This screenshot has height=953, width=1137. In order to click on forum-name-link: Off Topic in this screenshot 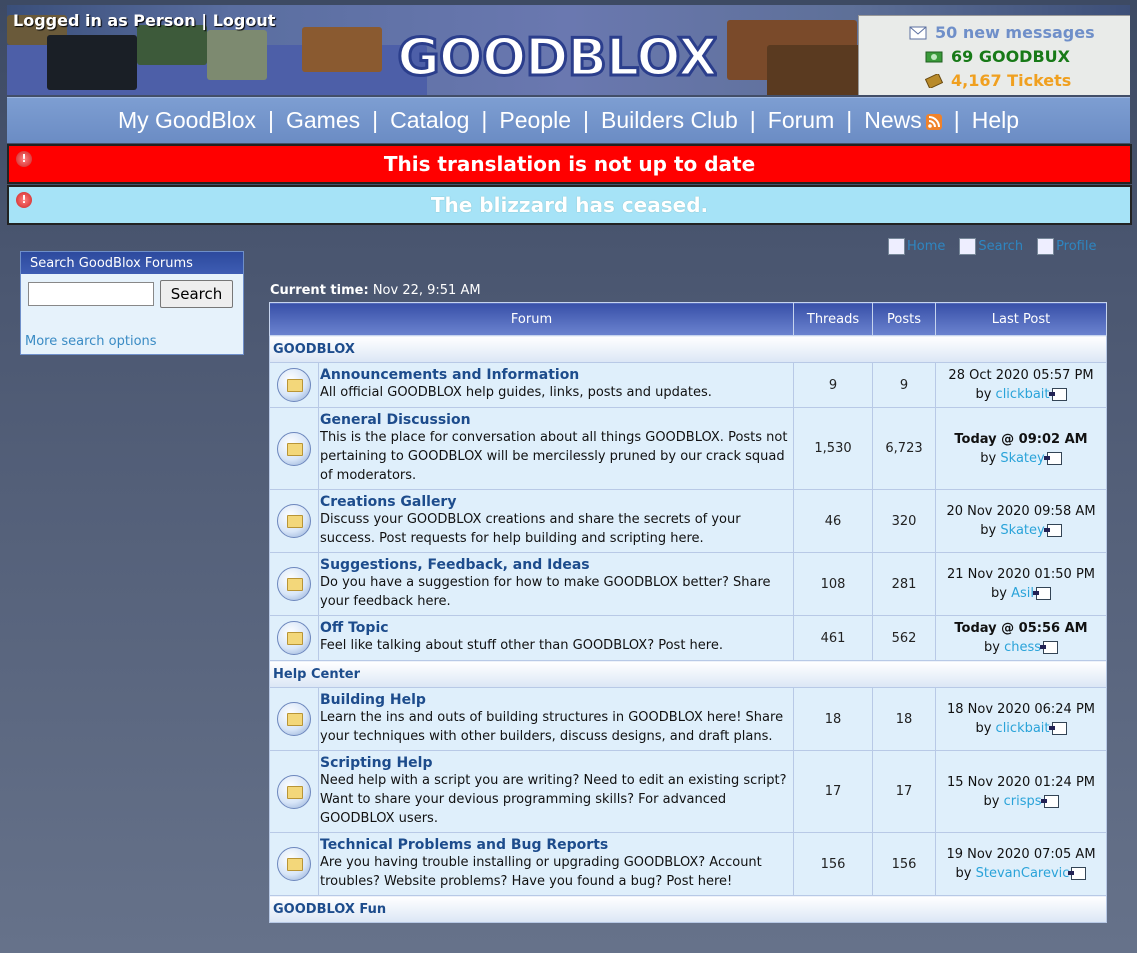, I will do `click(556, 628)`.